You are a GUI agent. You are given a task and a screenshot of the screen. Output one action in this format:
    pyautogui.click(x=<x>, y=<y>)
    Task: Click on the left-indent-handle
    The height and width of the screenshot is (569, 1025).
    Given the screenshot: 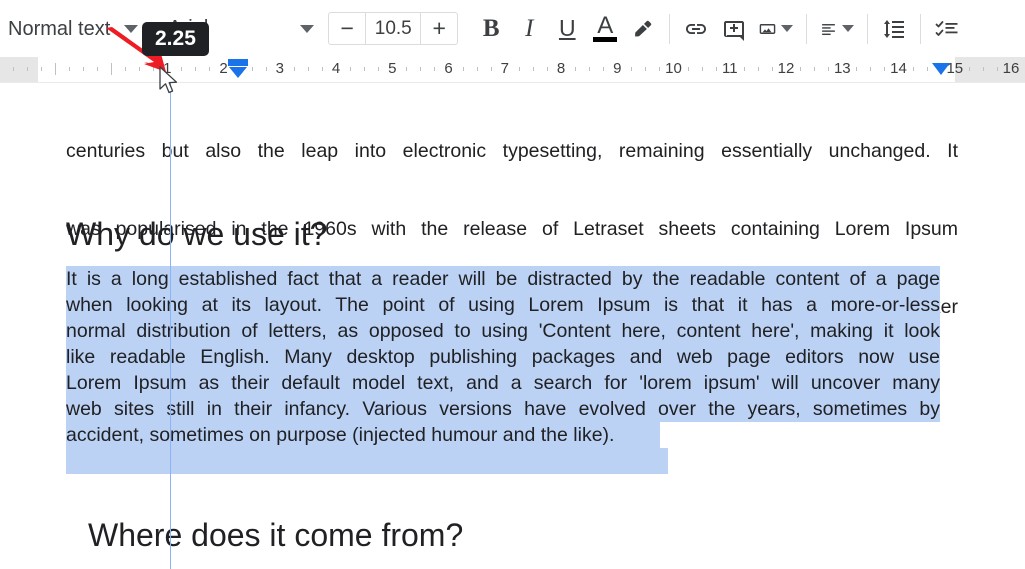 What is the action you would take?
    pyautogui.click(x=237, y=72)
    